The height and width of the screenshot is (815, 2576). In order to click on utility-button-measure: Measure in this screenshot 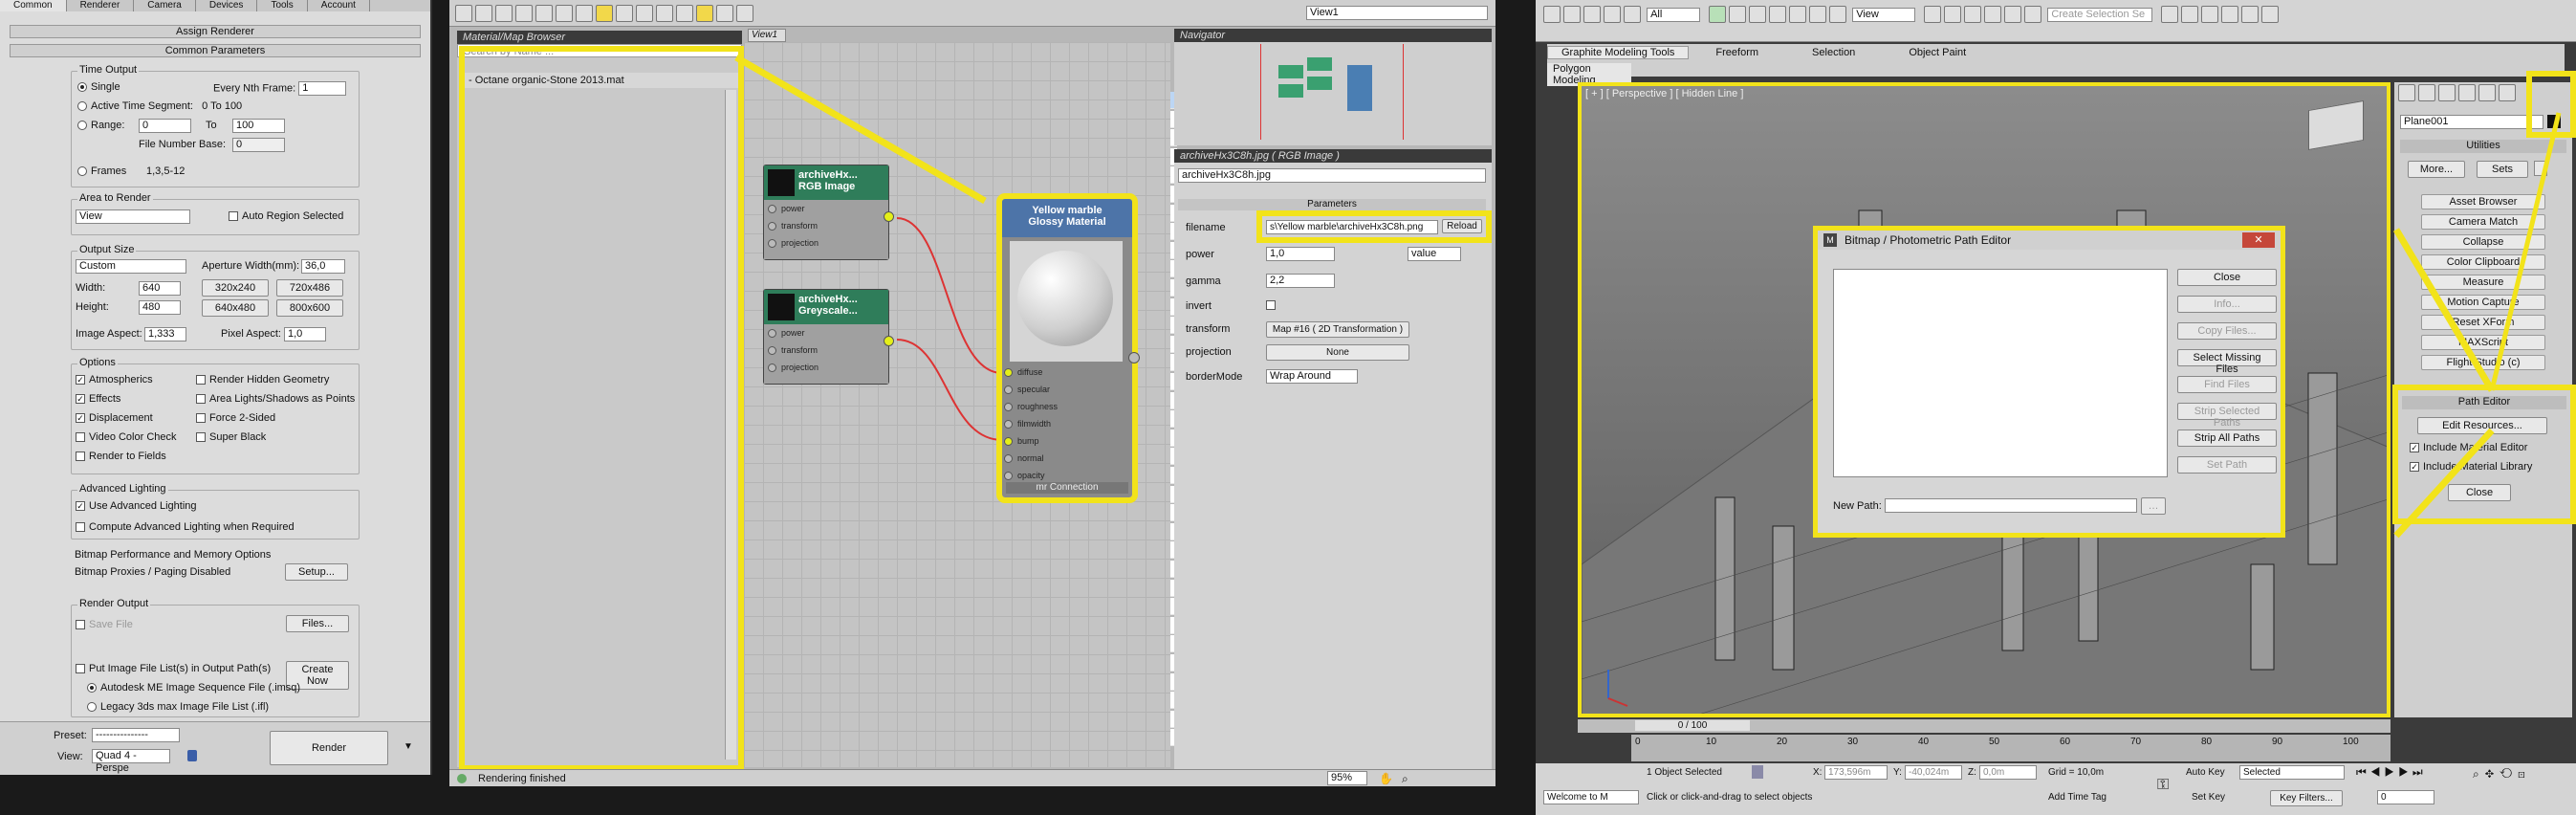, I will do `click(2483, 282)`.